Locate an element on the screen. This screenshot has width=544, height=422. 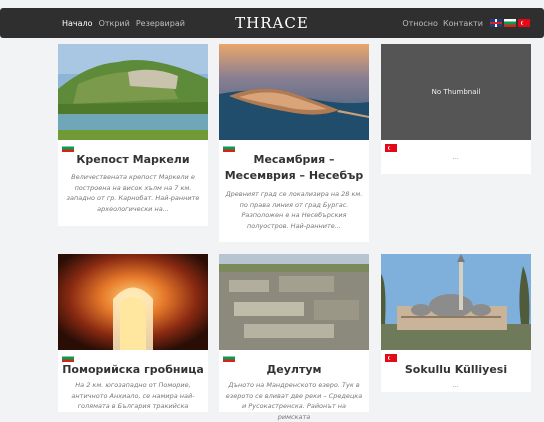
nav-right-links: Относно Контакти is located at coordinates (466, 23).